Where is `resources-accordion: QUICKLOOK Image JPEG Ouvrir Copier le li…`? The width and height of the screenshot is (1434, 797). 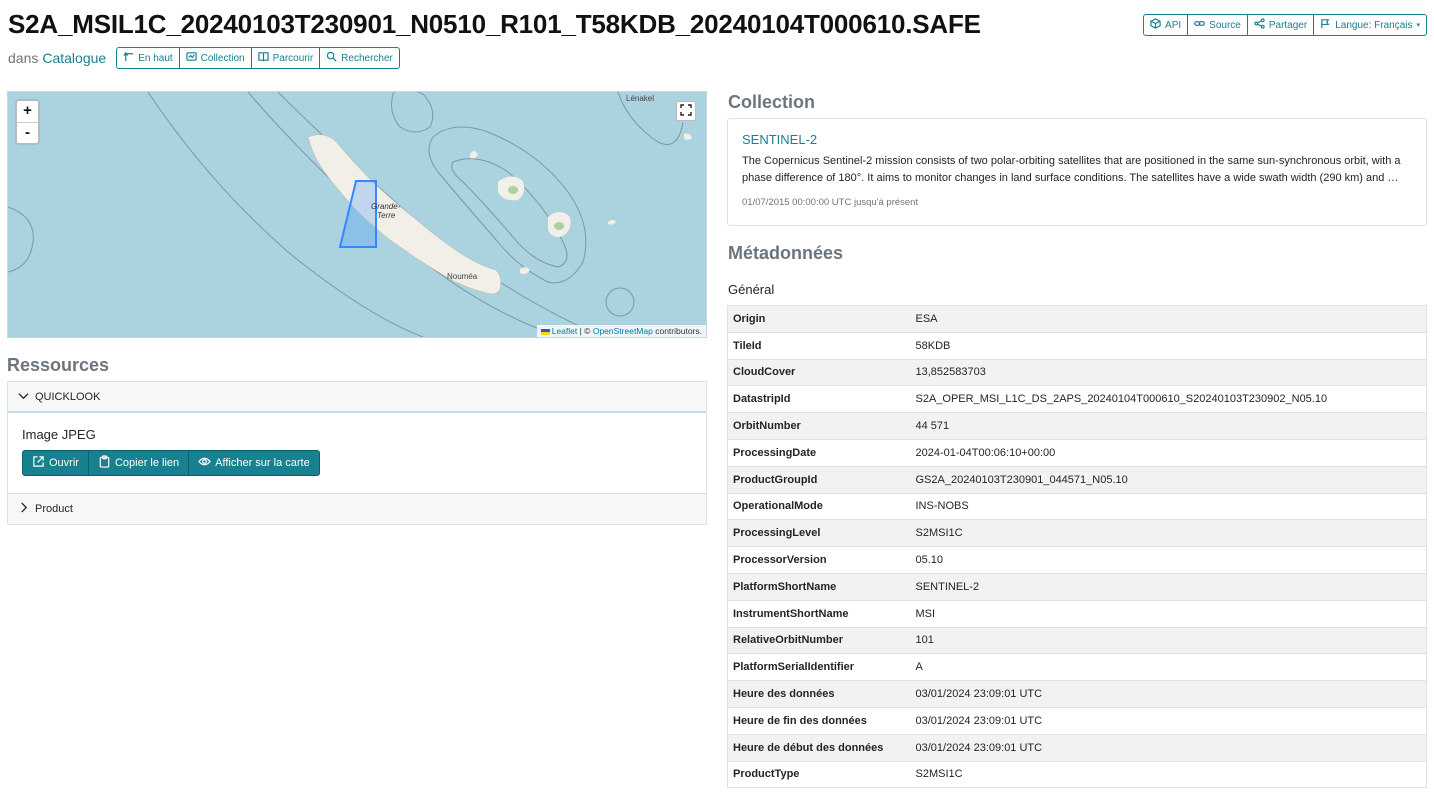
resources-accordion: QUICKLOOK Image JPEG Ouvrir Copier le li… is located at coordinates (357, 453).